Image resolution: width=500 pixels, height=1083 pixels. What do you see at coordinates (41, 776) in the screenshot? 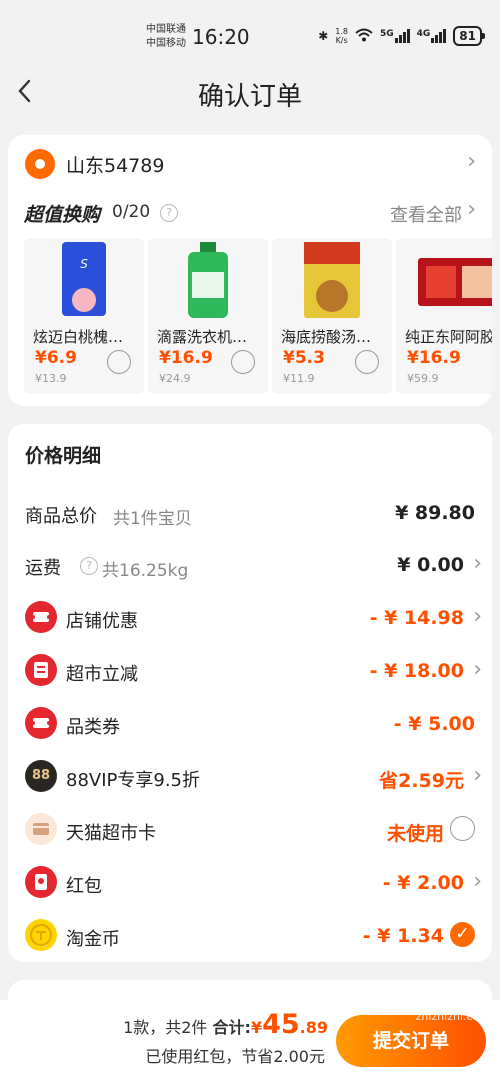
I see `vip-badge-icon: 88` at bounding box center [41, 776].